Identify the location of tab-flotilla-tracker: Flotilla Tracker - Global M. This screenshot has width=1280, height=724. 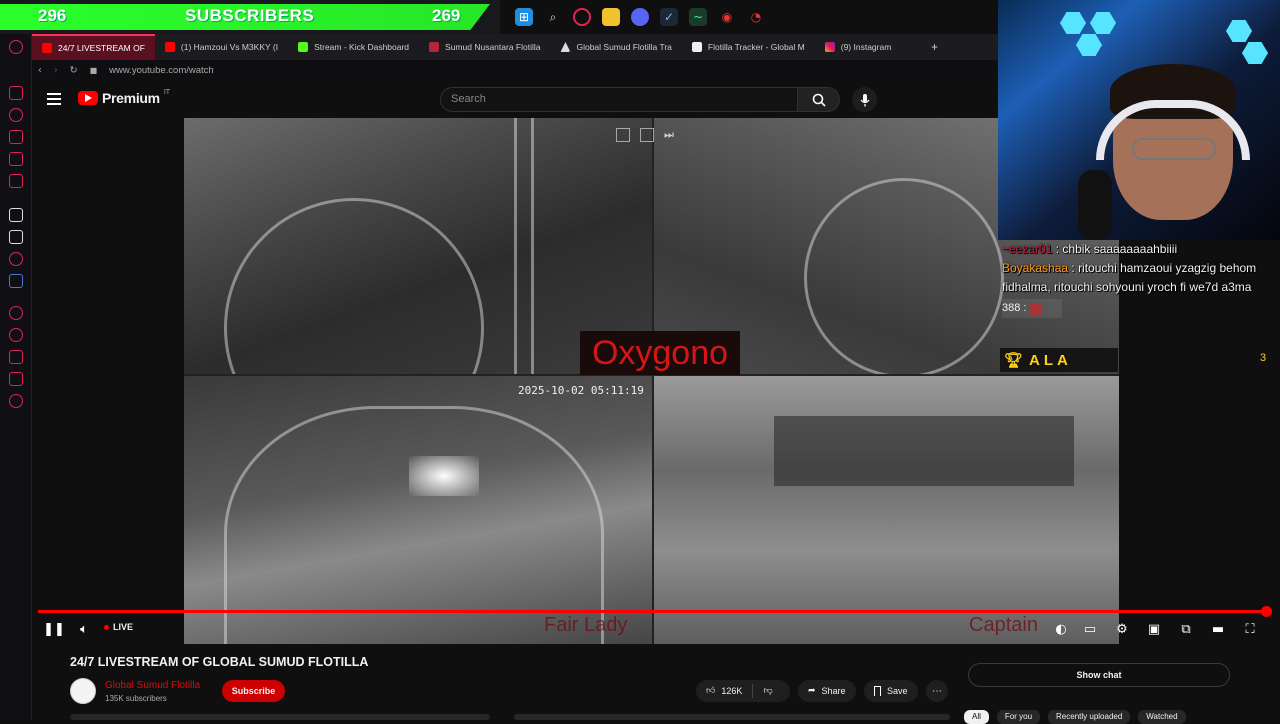
(748, 47).